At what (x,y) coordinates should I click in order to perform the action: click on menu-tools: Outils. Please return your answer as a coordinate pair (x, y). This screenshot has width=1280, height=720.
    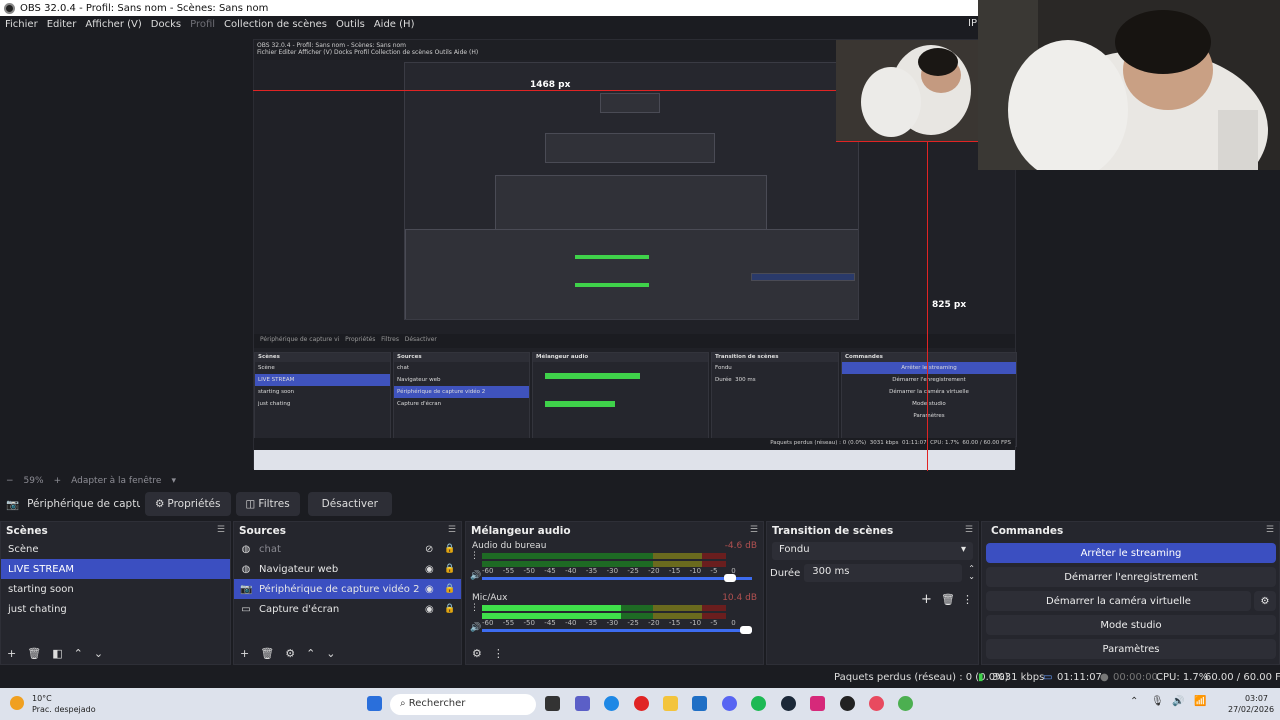
    Looking at the image, I should click on (350, 24).